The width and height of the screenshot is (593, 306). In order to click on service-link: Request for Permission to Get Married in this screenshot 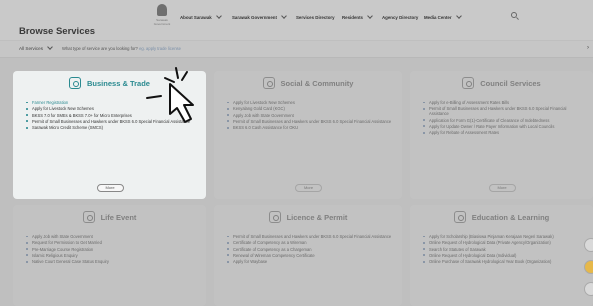, I will do `click(111, 242)`.